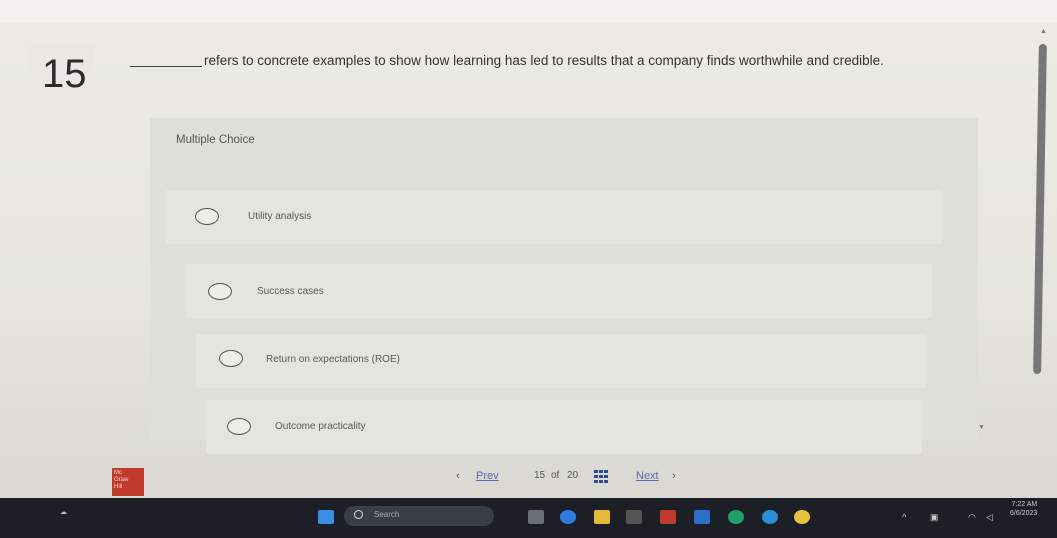 The height and width of the screenshot is (538, 1057). I want to click on search-icon, so click(358, 514).